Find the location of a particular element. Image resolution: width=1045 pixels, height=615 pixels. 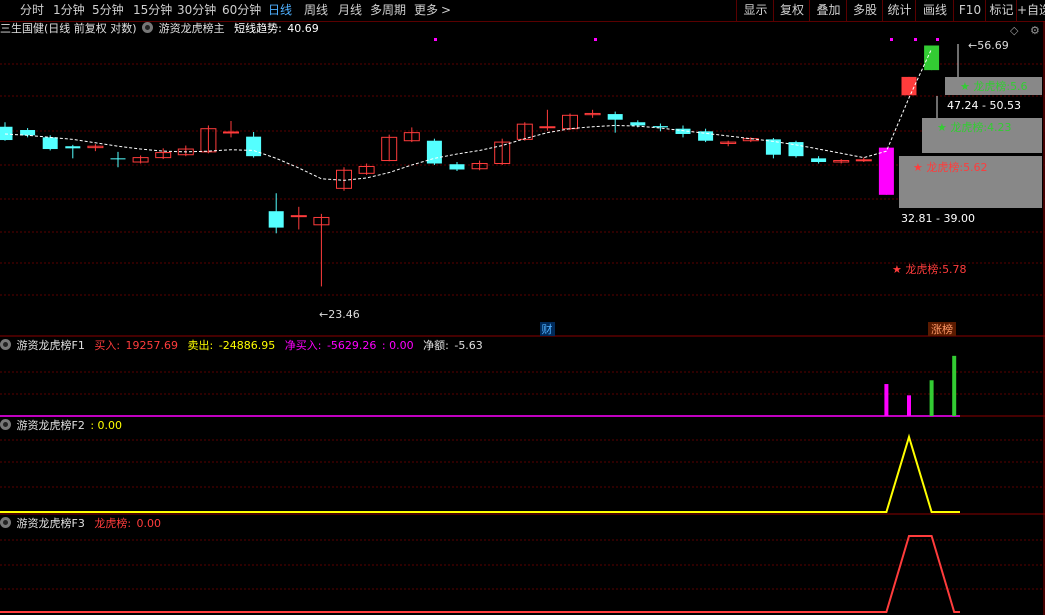

f1-netbuy-value: -5629.26 is located at coordinates (351, 345).